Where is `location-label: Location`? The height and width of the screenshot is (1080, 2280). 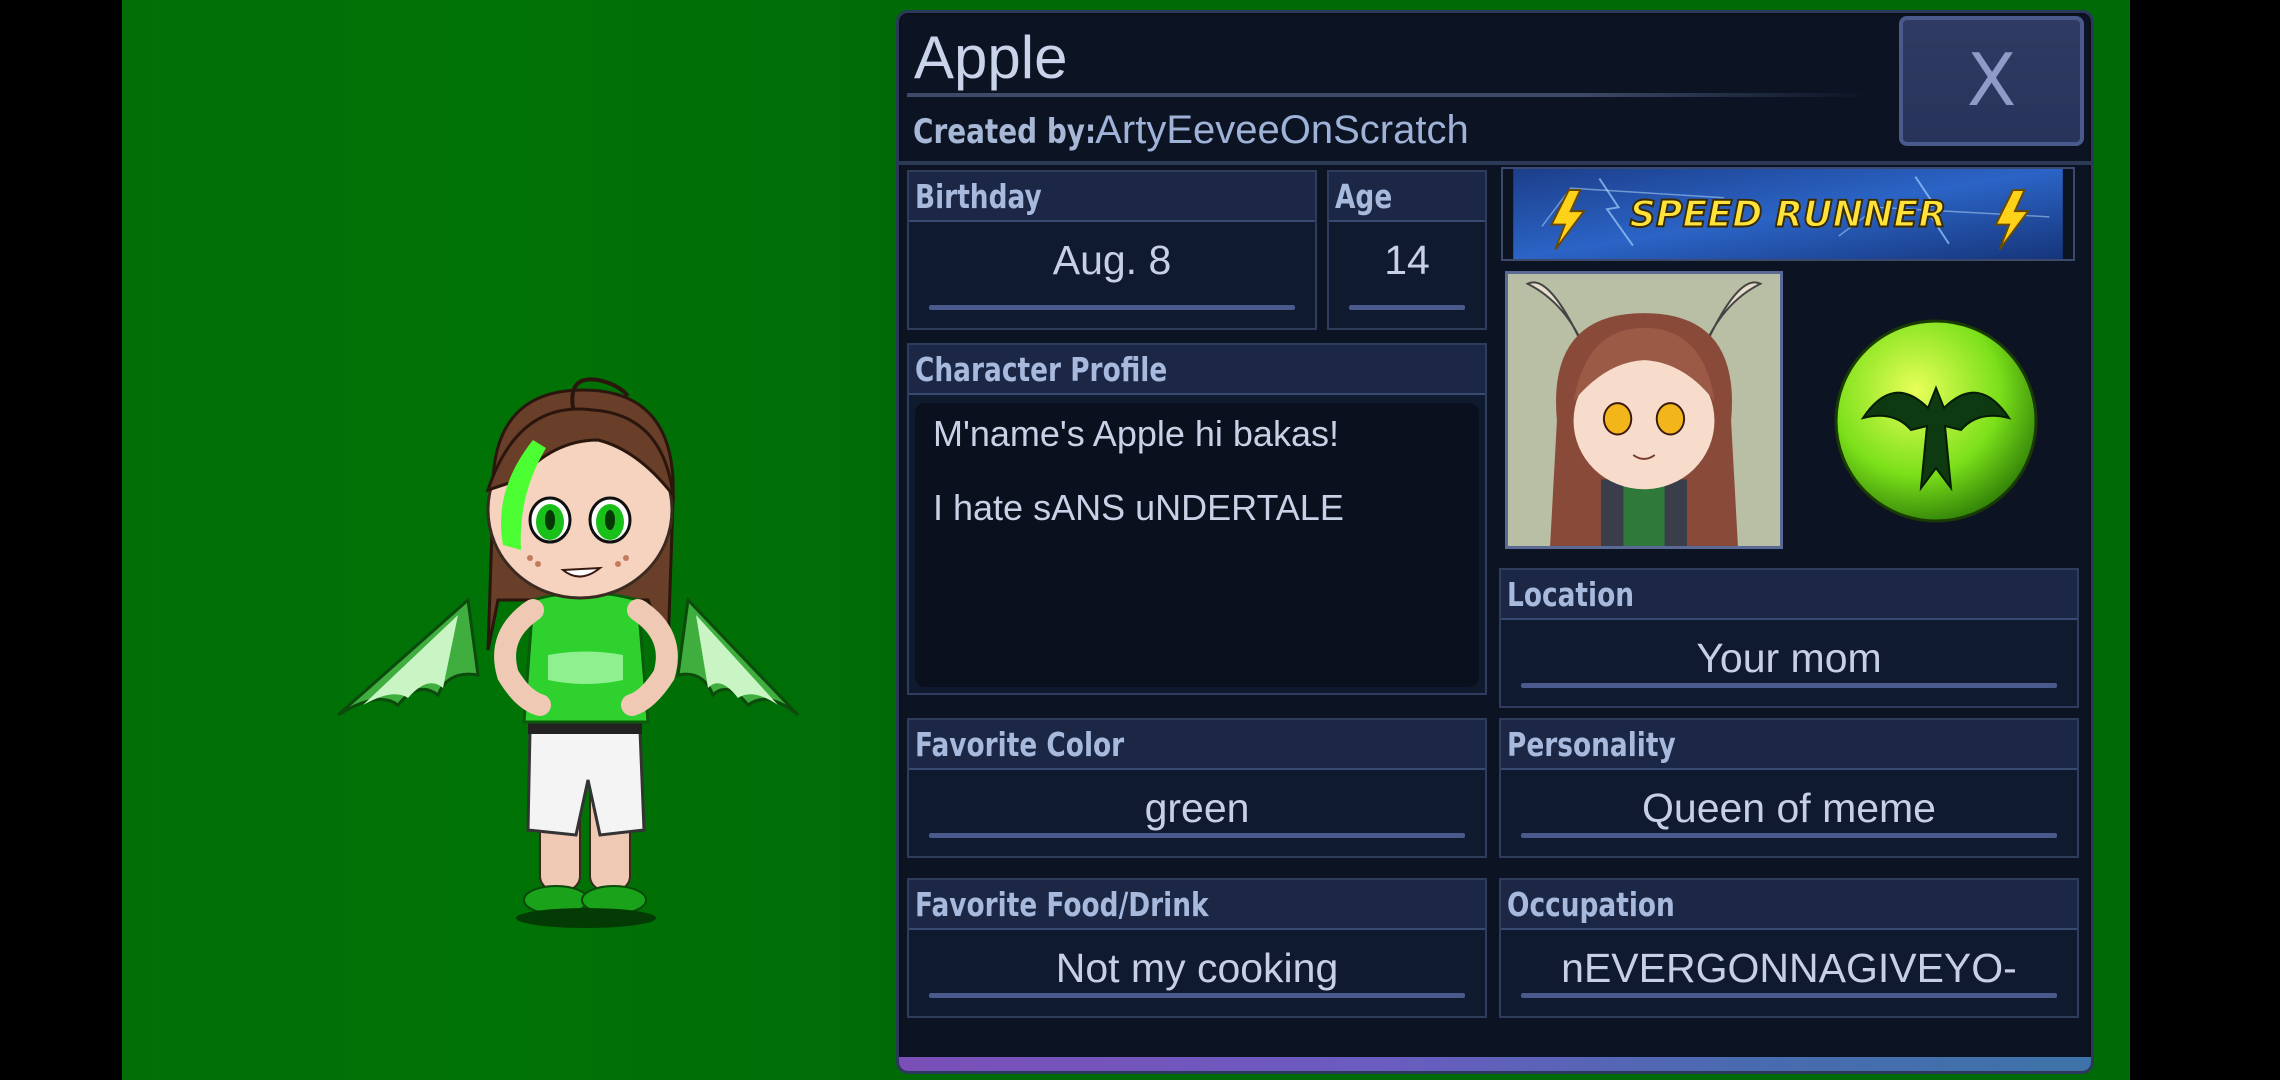 location-label: Location is located at coordinates (1571, 594).